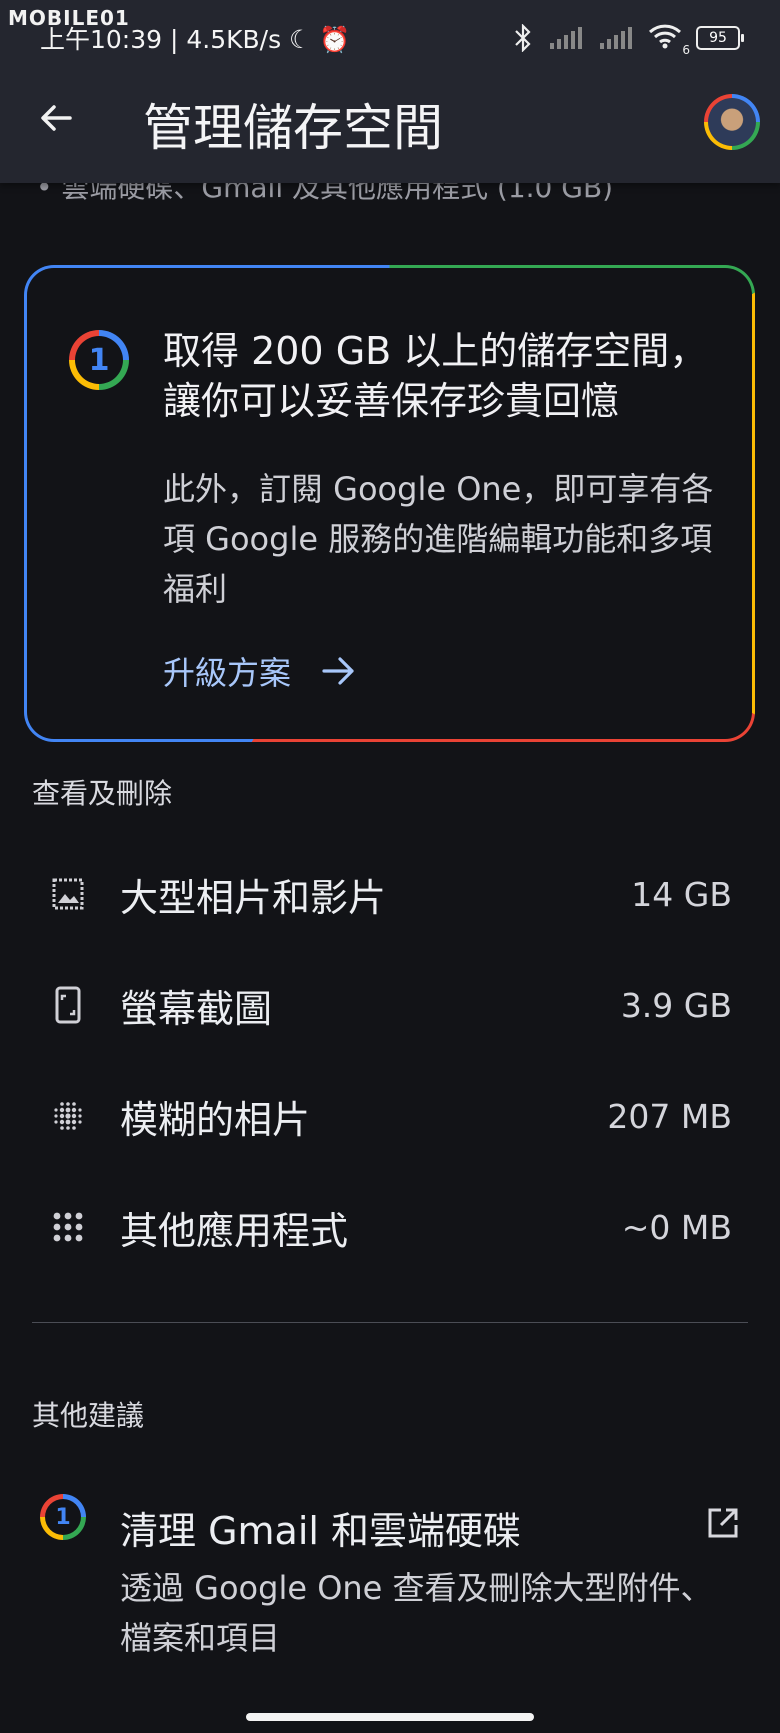 The width and height of the screenshot is (780, 1733). I want to click on account-avatar, so click(732, 122).